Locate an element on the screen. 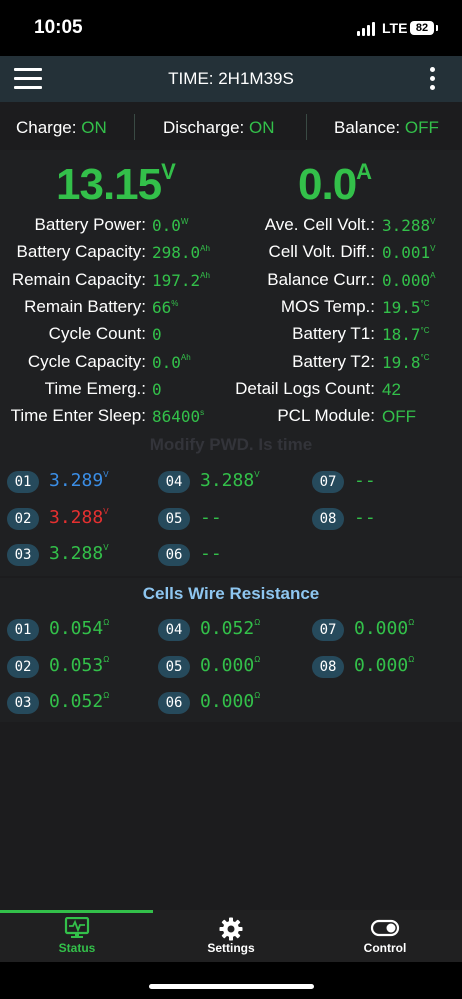 This screenshot has height=999, width=462. stat-label: Battery T1: is located at coordinates (333, 334).